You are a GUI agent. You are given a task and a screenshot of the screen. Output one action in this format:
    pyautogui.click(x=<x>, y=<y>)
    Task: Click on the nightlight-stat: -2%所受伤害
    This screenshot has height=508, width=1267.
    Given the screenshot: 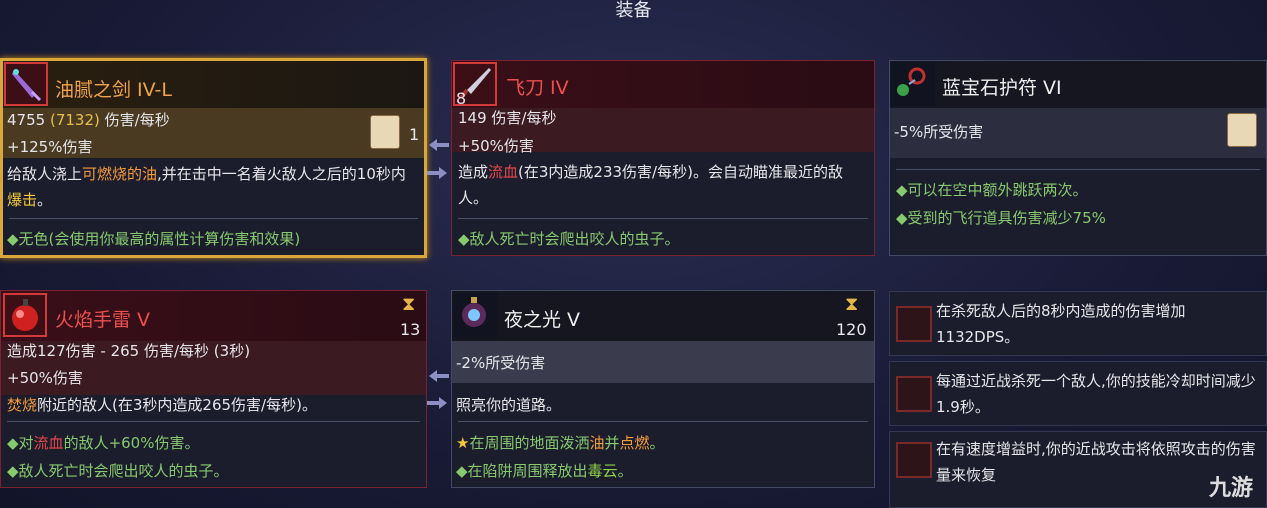 What is the action you would take?
    pyautogui.click(x=501, y=363)
    